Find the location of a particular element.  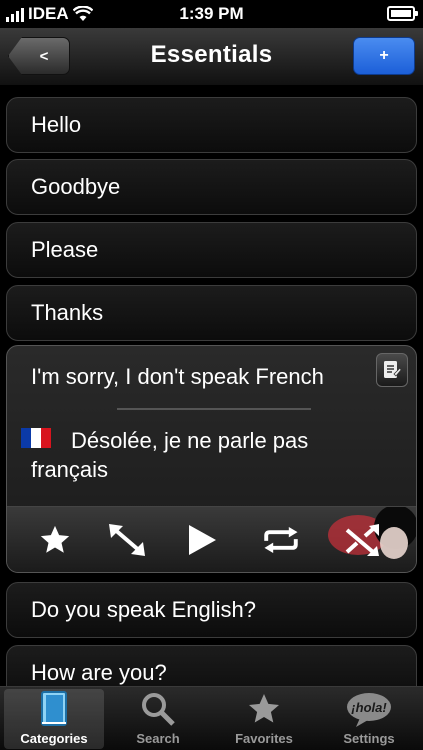

copy-icon is located at coordinates (393, 369).